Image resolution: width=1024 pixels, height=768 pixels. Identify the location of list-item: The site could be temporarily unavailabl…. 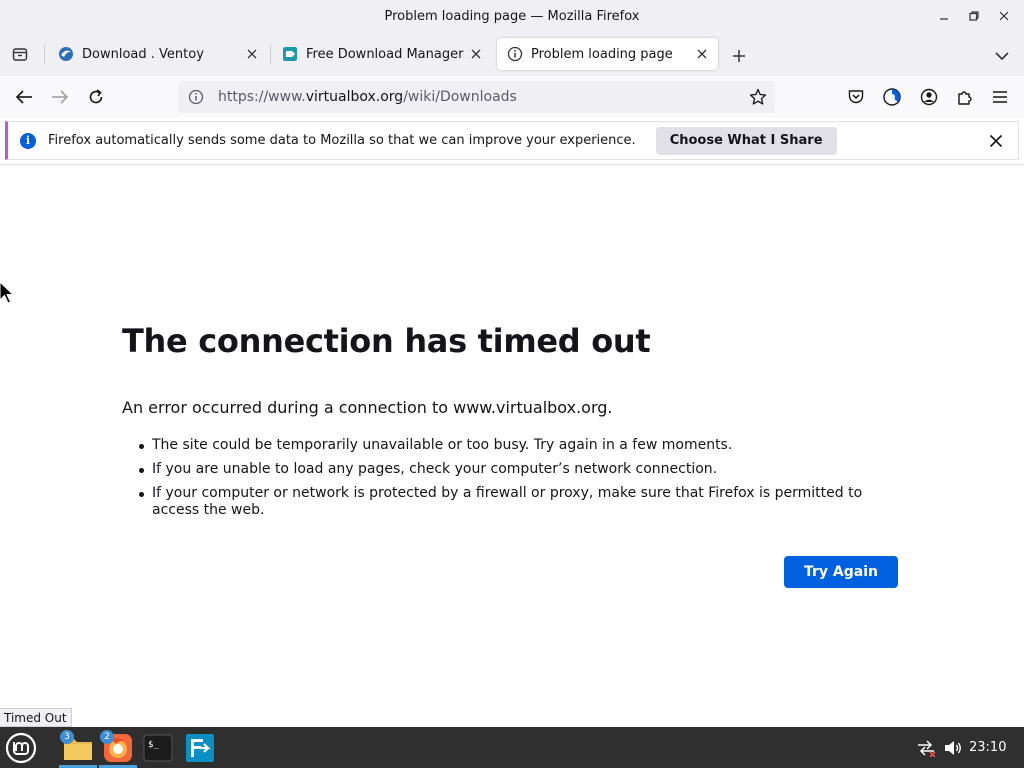
(512, 445).